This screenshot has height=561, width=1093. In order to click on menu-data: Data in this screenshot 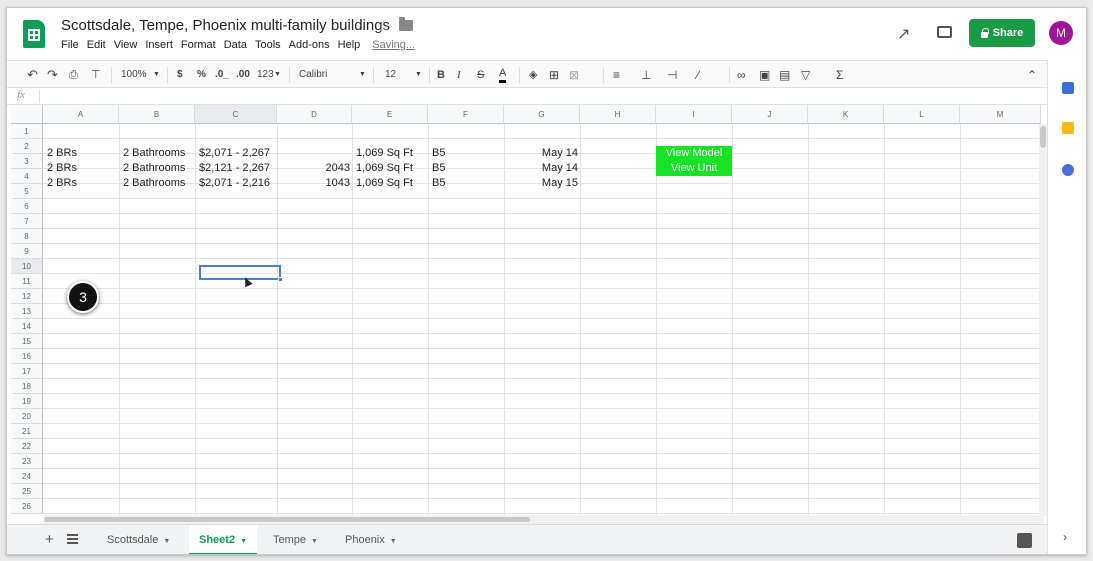, I will do `click(235, 45)`.